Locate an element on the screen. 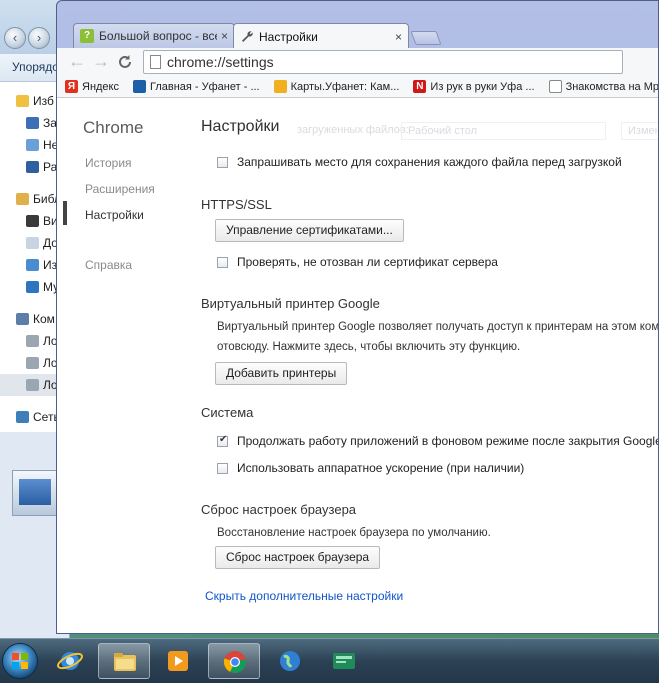  tree-label: Изб is located at coordinates (43, 101).